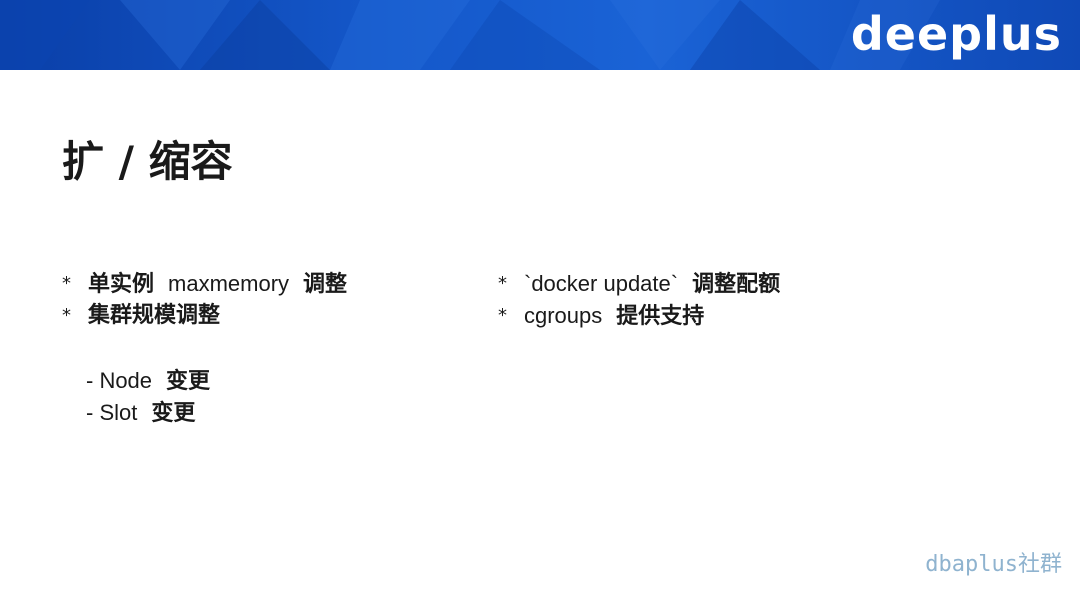  Describe the element at coordinates (112, 412) in the screenshot. I see `sub-bullet-text-pre: - Slot` at that location.